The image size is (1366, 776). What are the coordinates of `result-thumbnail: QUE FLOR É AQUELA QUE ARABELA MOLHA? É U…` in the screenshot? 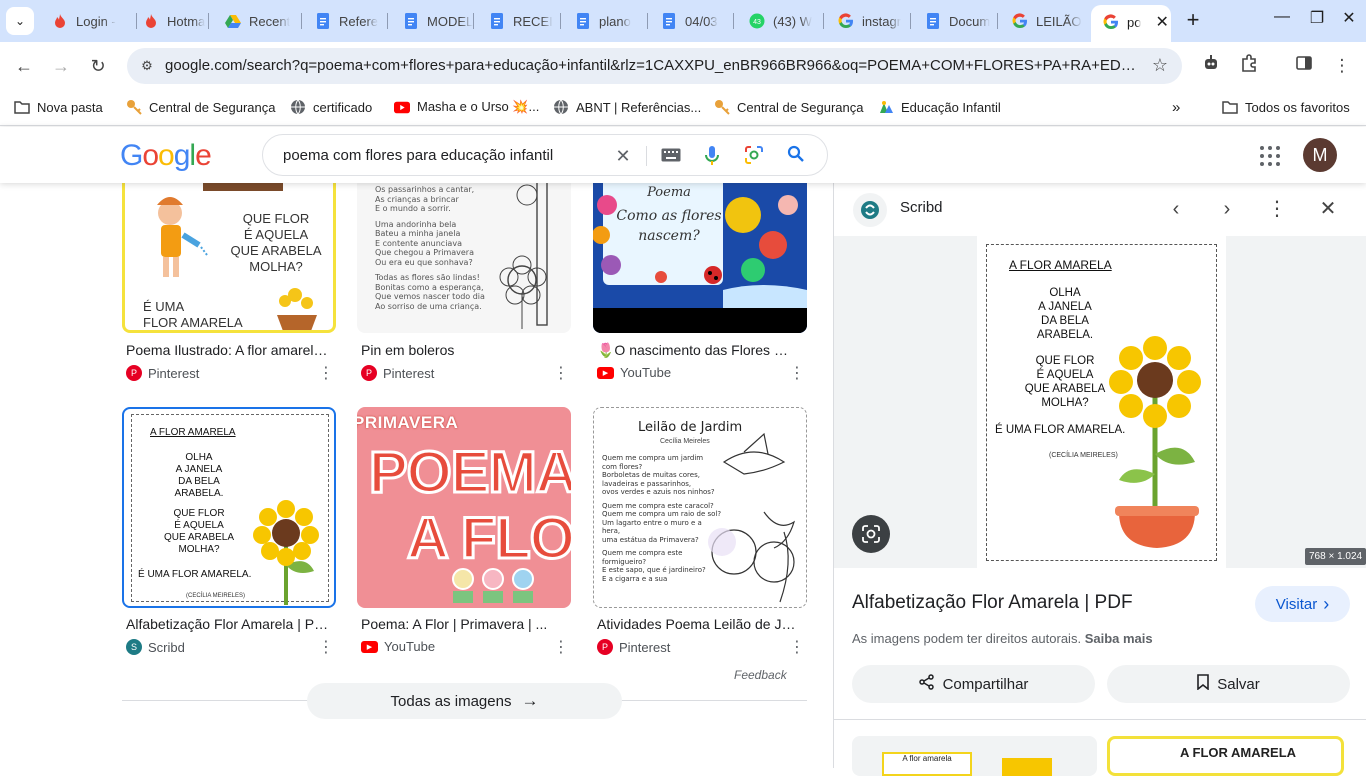 It's located at (229, 258).